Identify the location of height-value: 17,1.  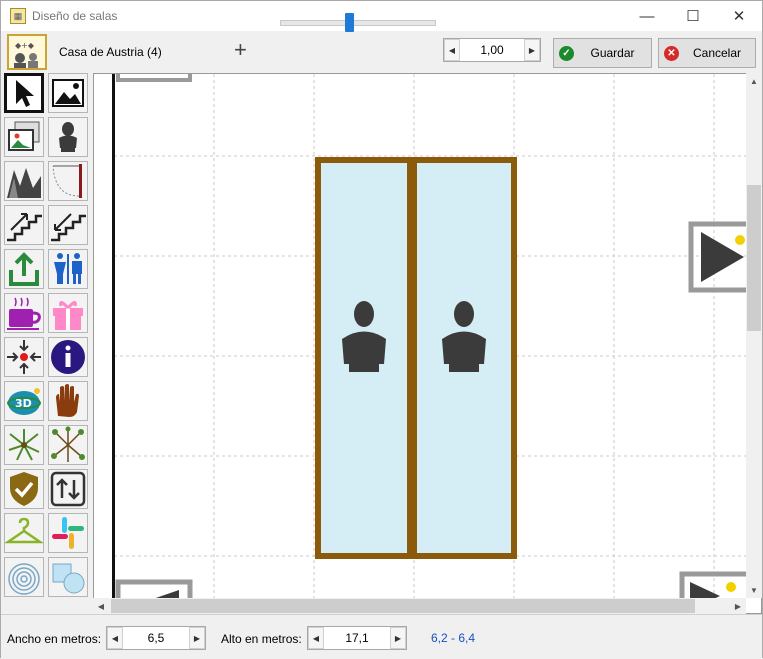
(357, 638).